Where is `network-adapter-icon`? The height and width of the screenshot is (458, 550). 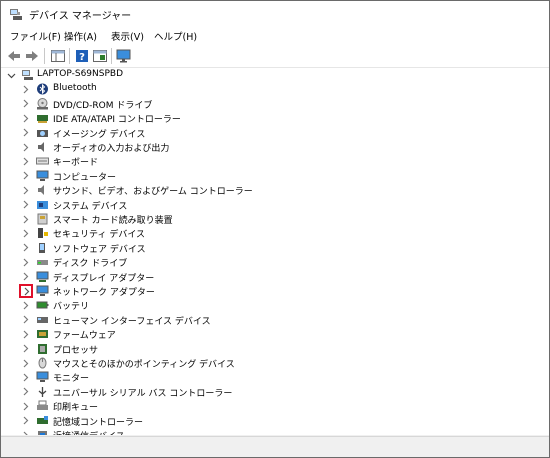 network-adapter-icon is located at coordinates (42, 291).